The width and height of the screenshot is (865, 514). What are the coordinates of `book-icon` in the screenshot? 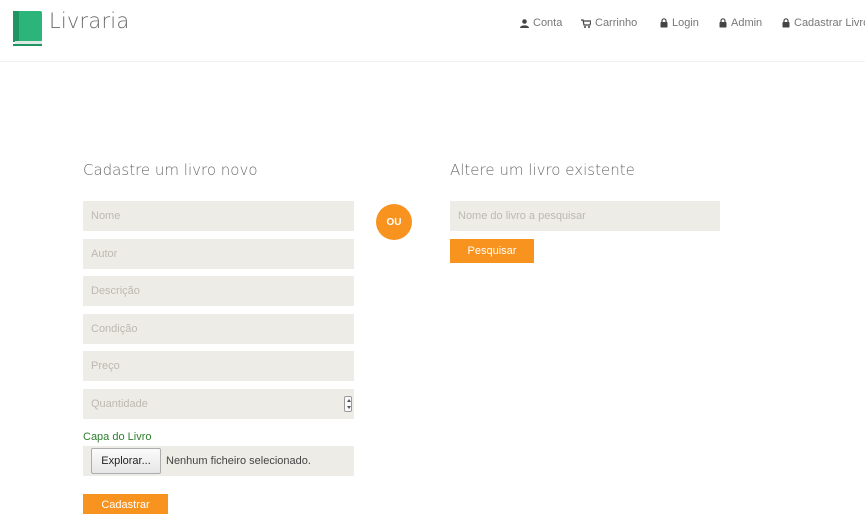 It's located at (28, 28).